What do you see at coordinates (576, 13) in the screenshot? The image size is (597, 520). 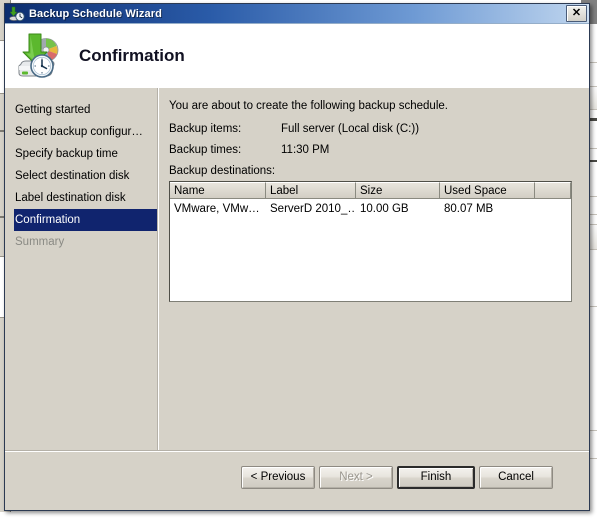 I see `close-icon: ✕` at bounding box center [576, 13].